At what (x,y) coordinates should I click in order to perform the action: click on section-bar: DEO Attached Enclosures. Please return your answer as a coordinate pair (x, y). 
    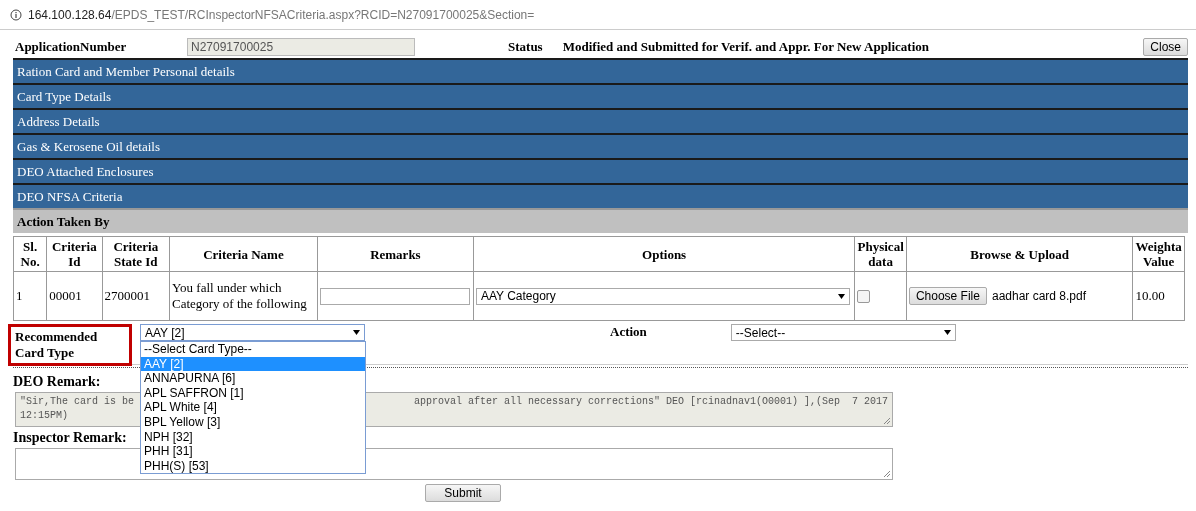
    Looking at the image, I should click on (600, 170).